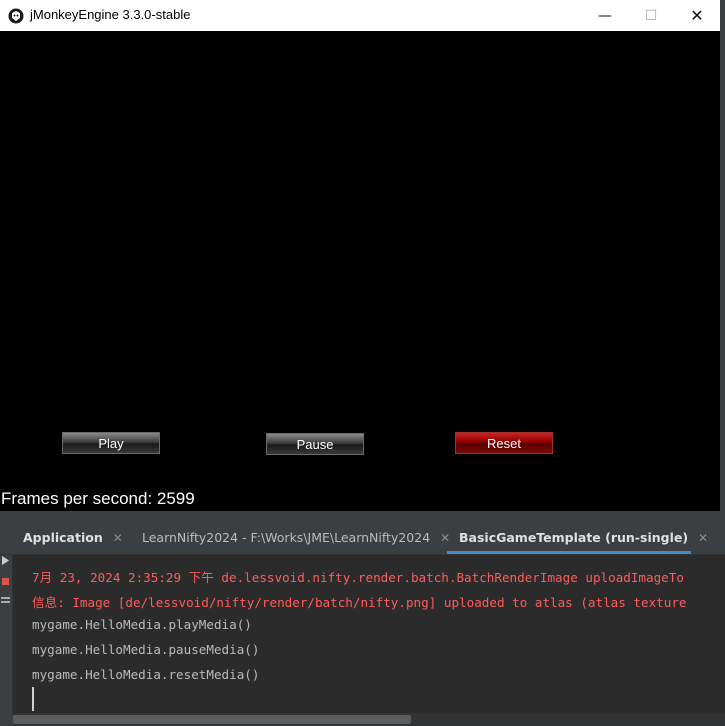 This screenshot has height=726, width=725. I want to click on jmonkey-app-icon, so click(16, 16).